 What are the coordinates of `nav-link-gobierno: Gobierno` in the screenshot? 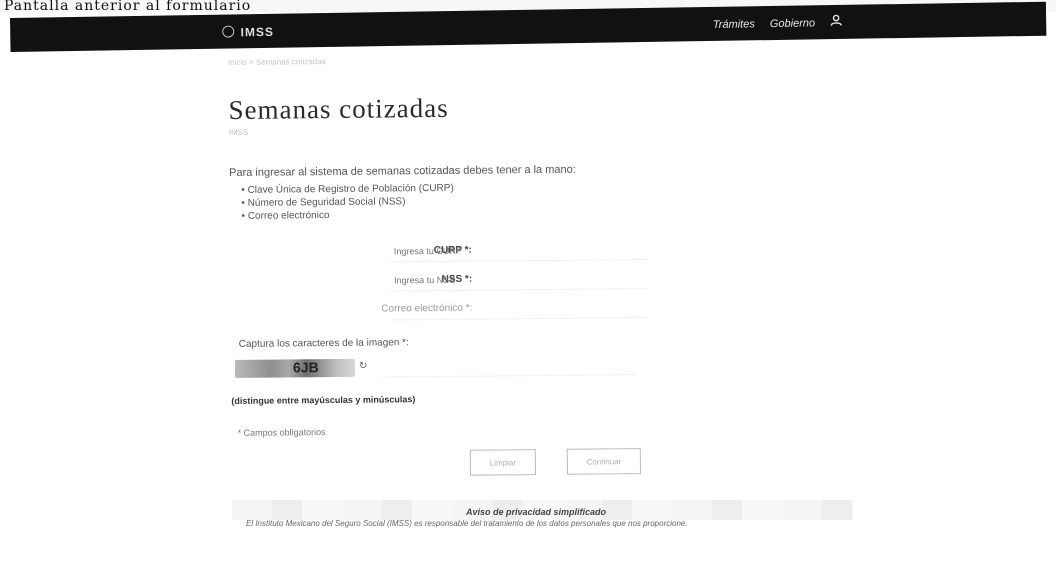 It's located at (792, 23).